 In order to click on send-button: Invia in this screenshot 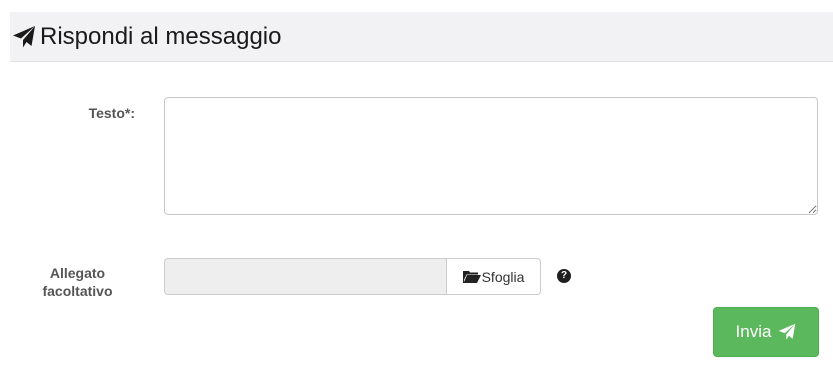, I will do `click(766, 332)`.